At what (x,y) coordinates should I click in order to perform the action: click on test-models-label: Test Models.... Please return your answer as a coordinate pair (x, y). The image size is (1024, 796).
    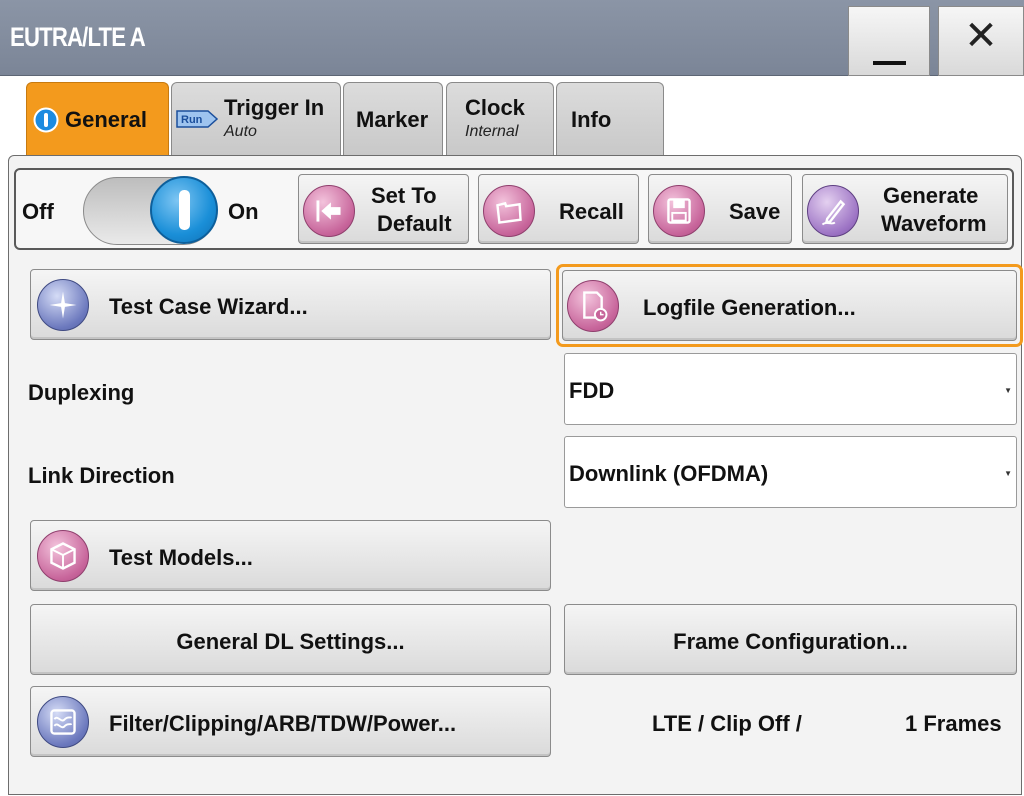
    Looking at the image, I should click on (181, 557).